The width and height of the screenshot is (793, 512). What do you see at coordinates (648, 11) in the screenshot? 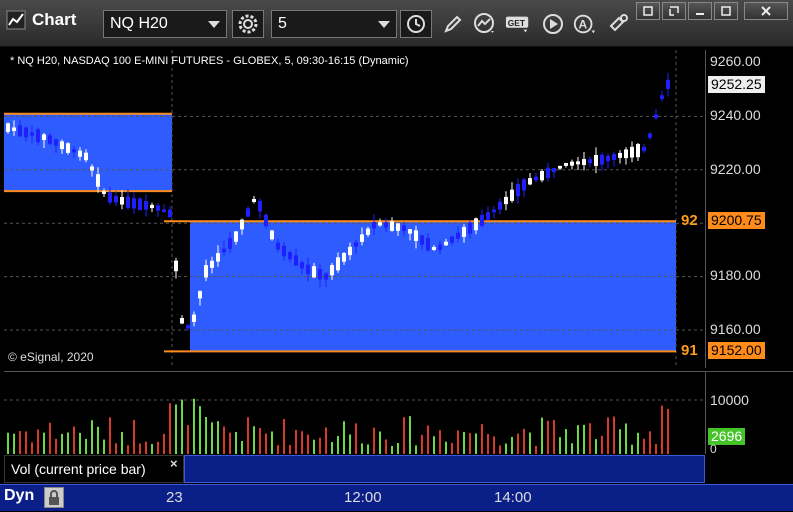
I see `pin-window-button` at bounding box center [648, 11].